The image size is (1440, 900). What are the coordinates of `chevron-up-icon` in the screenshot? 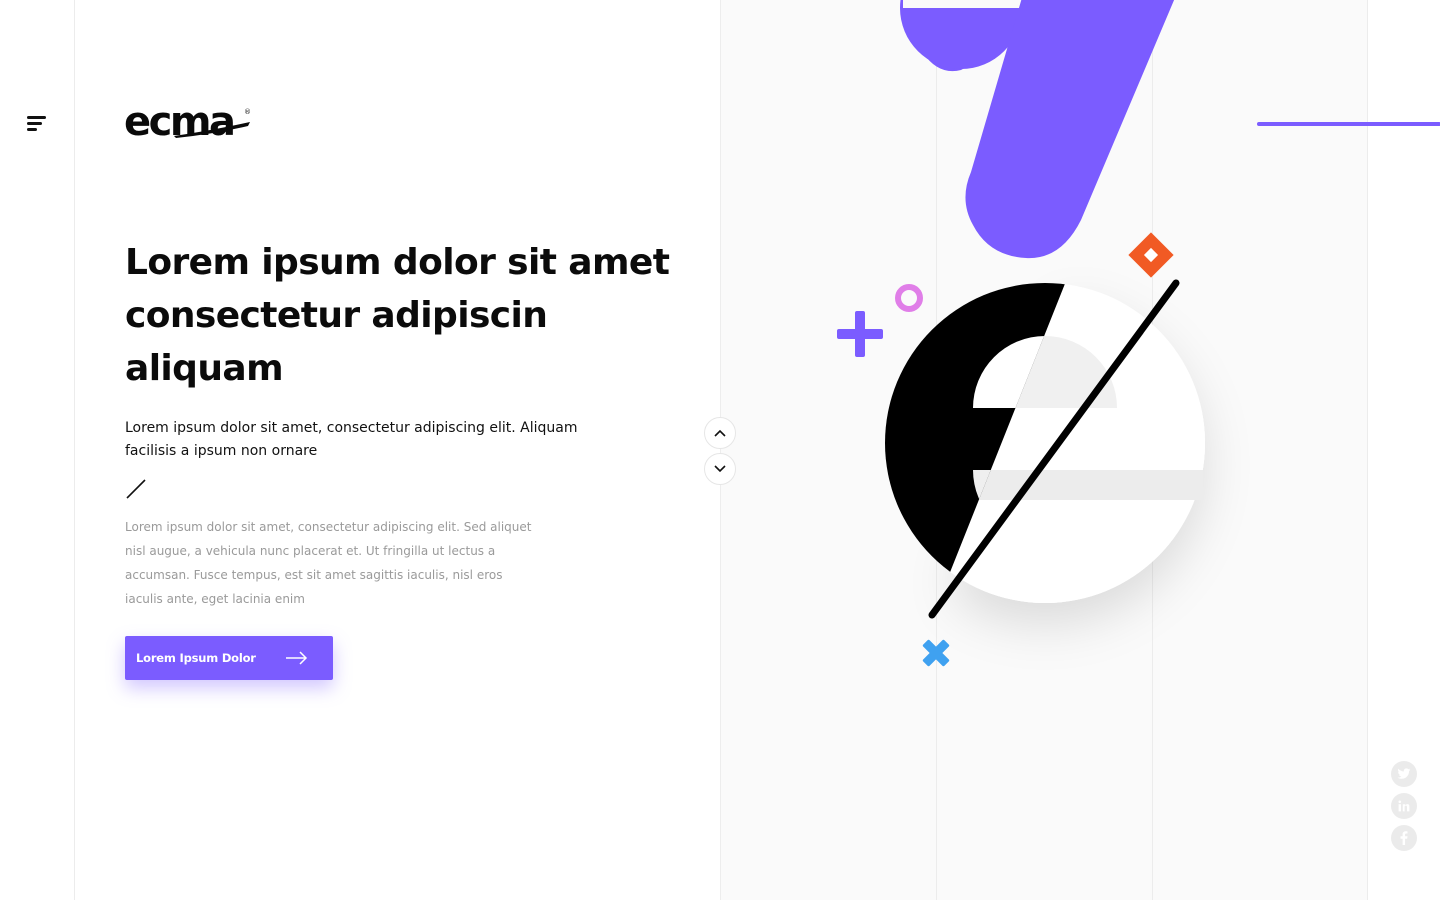 It's located at (720, 433).